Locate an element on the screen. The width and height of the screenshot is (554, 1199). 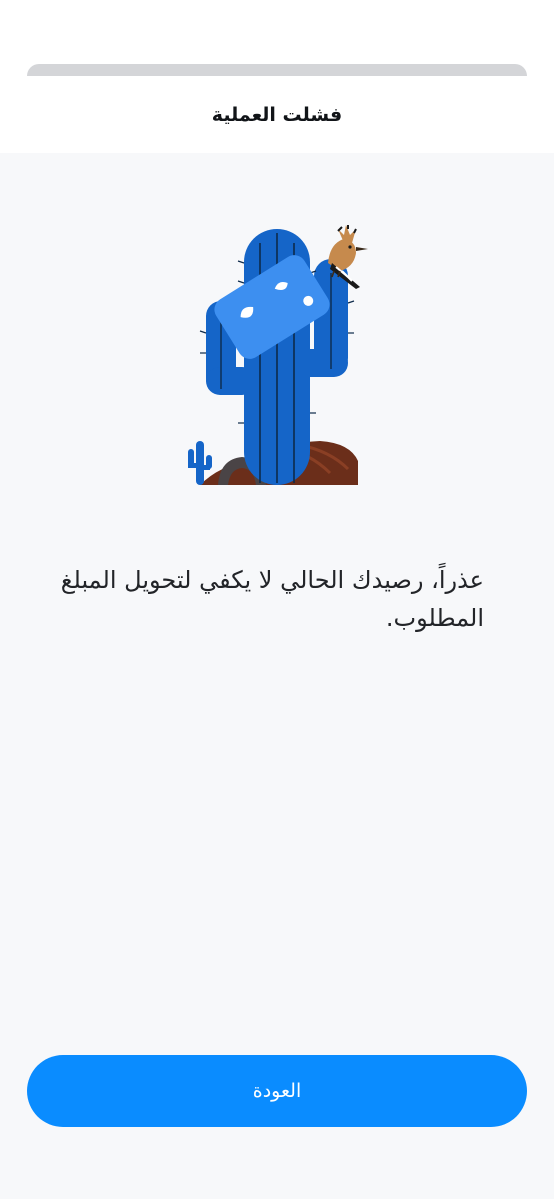
back-button: العودة is located at coordinates (277, 1091).